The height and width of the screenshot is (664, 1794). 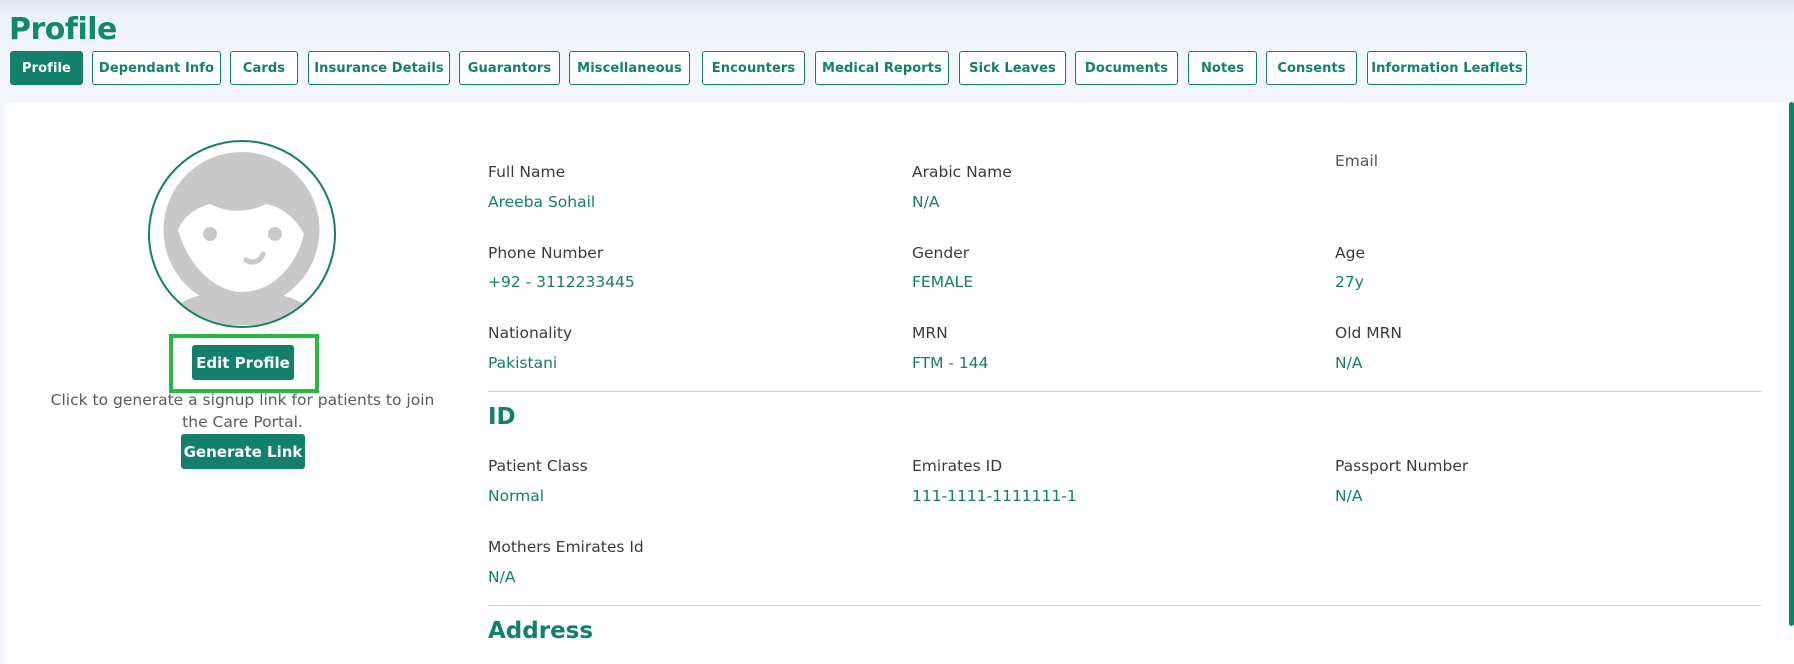 What do you see at coordinates (242, 234) in the screenshot?
I see `user-avatar-placeholder-icon` at bounding box center [242, 234].